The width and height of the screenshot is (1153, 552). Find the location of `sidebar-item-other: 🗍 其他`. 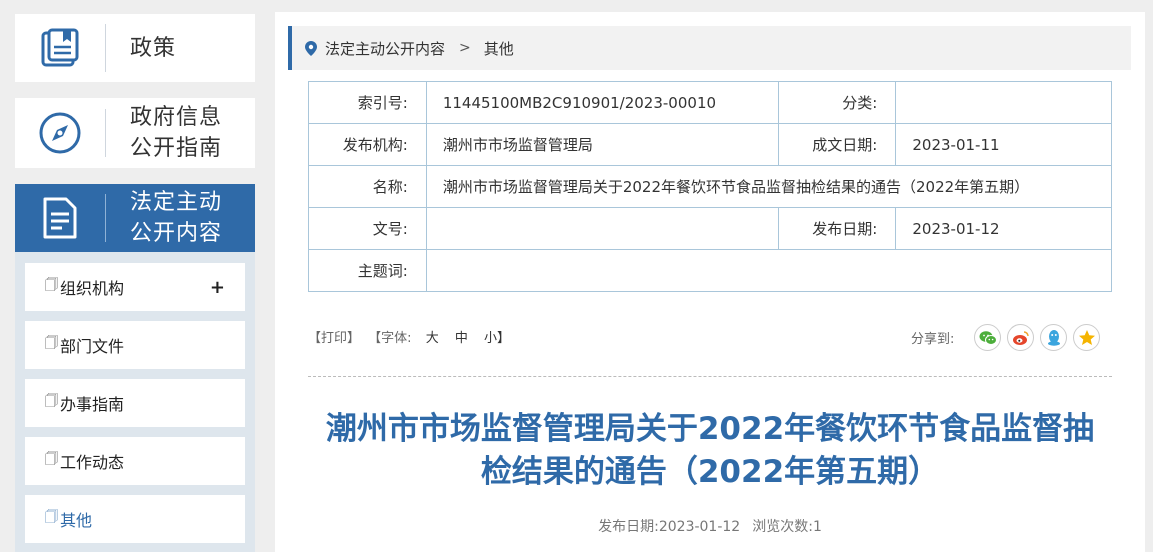

sidebar-item-other: 🗍 其他 is located at coordinates (135, 519).